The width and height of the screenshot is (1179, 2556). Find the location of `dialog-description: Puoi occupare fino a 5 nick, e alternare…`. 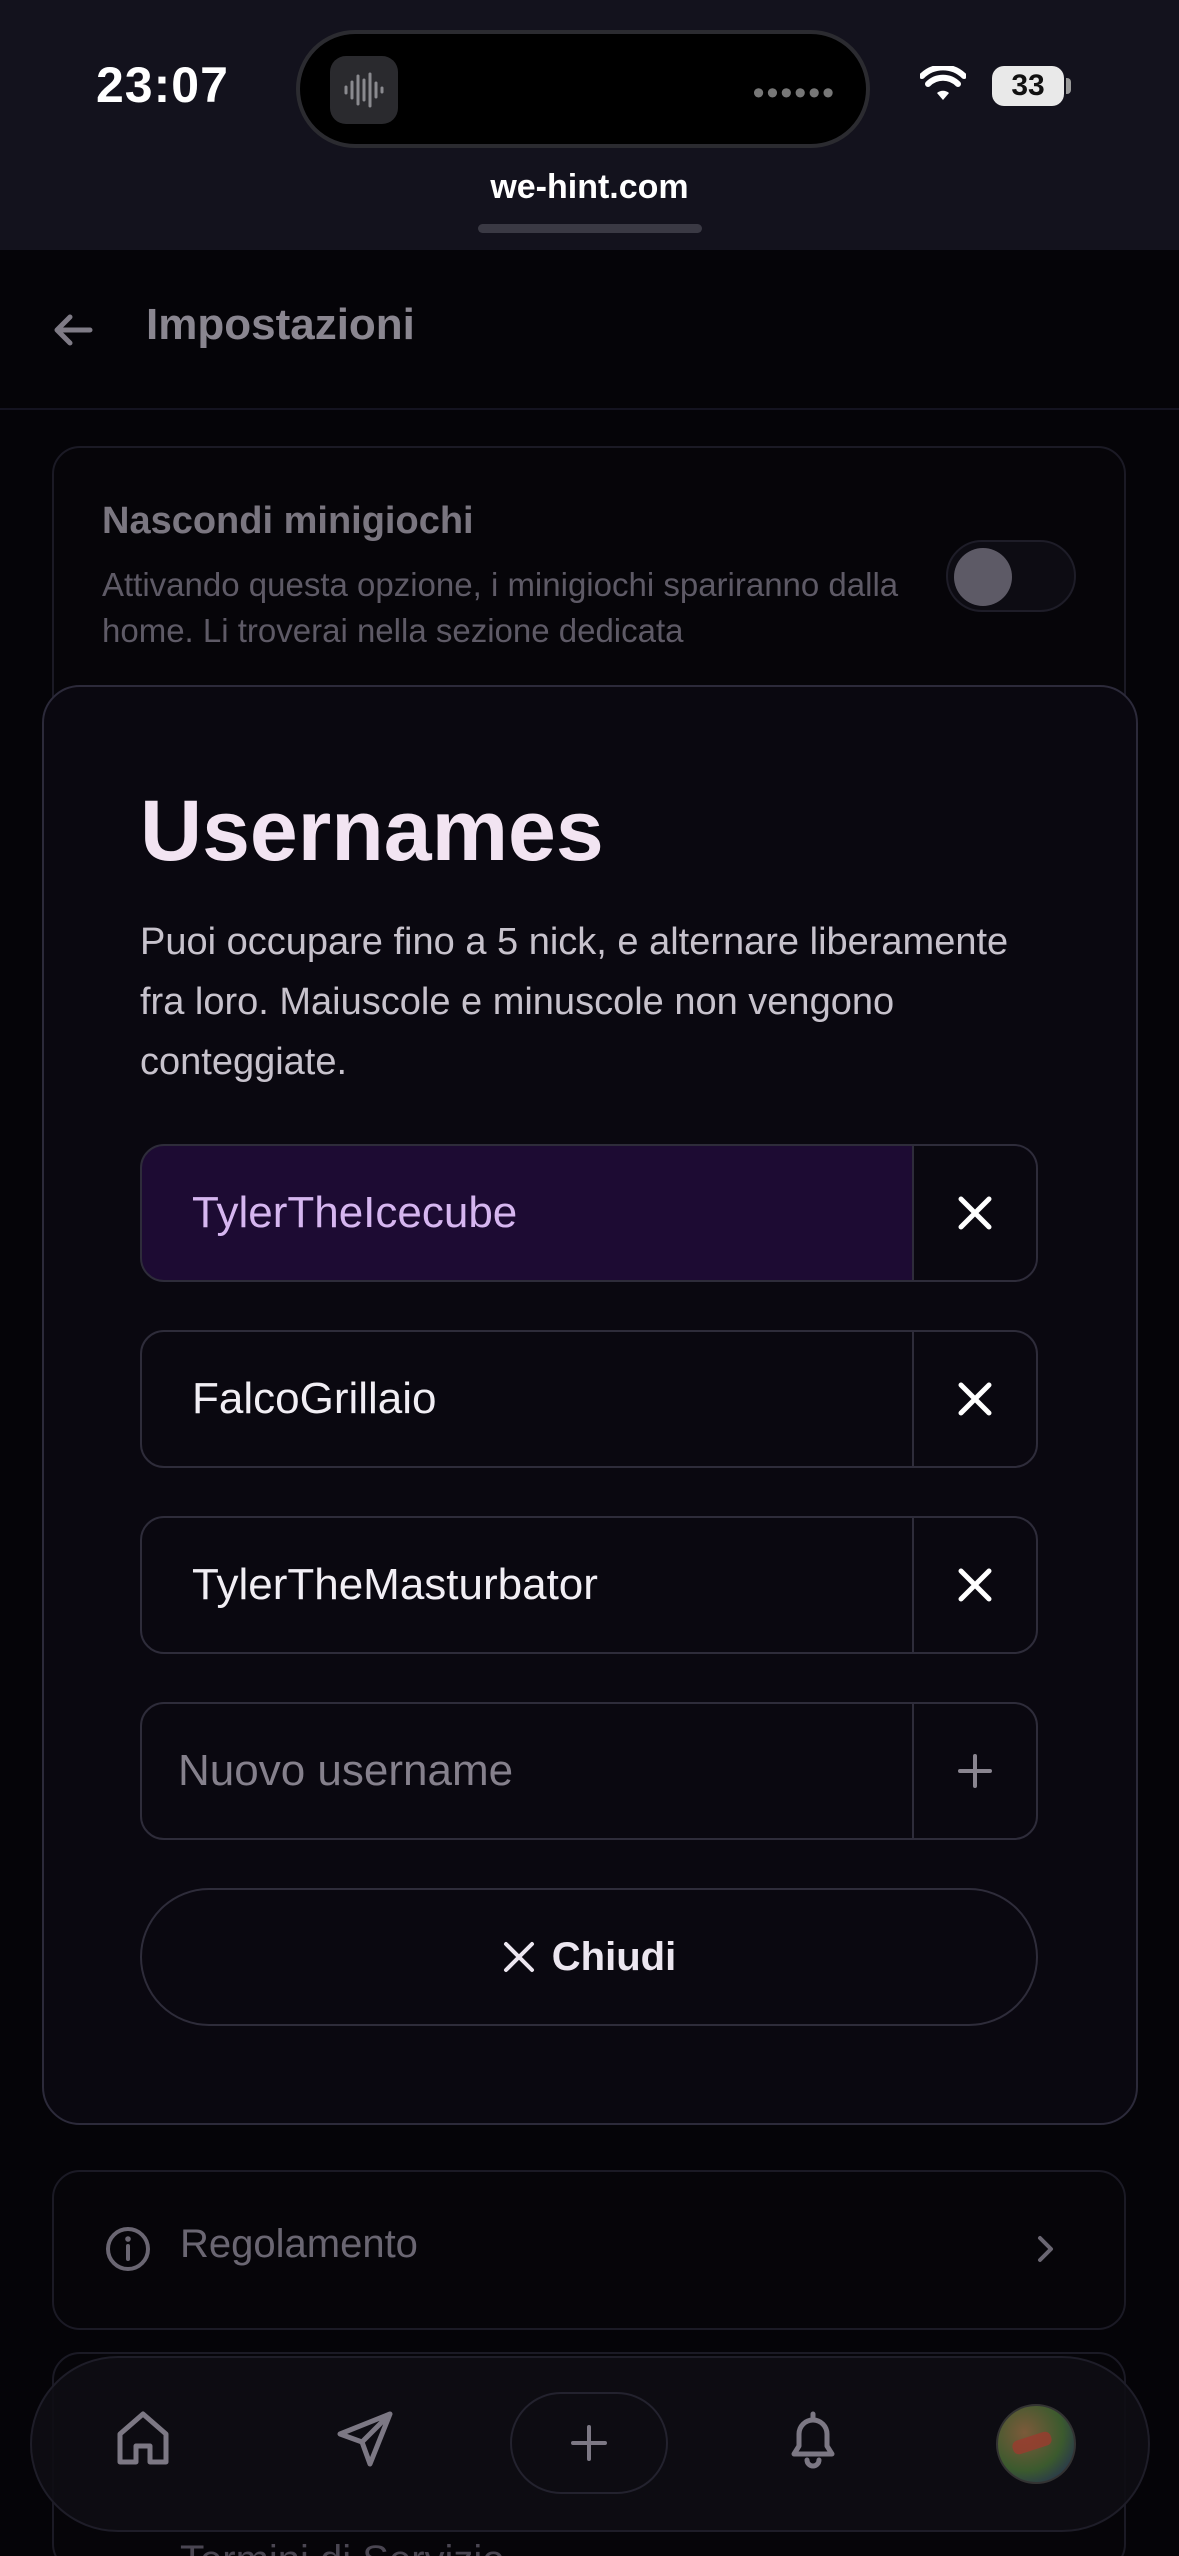

dialog-description: Puoi occupare fino a 5 nick, e alternare… is located at coordinates (574, 1002).